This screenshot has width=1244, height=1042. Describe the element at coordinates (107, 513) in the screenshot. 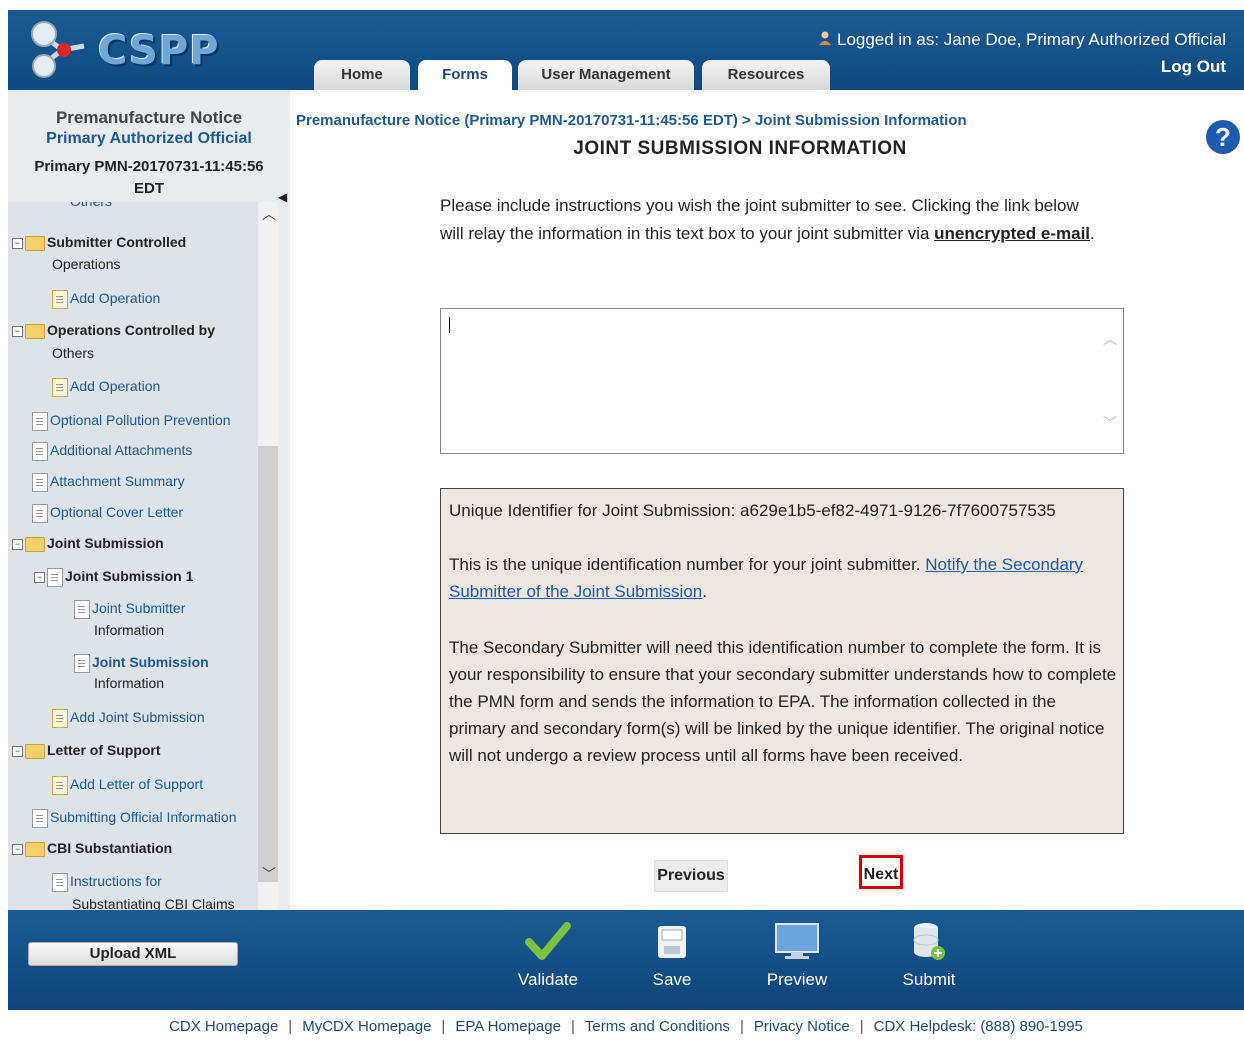

I see `tree-item-optional-cover-letter: Optional Cover Letter` at that location.